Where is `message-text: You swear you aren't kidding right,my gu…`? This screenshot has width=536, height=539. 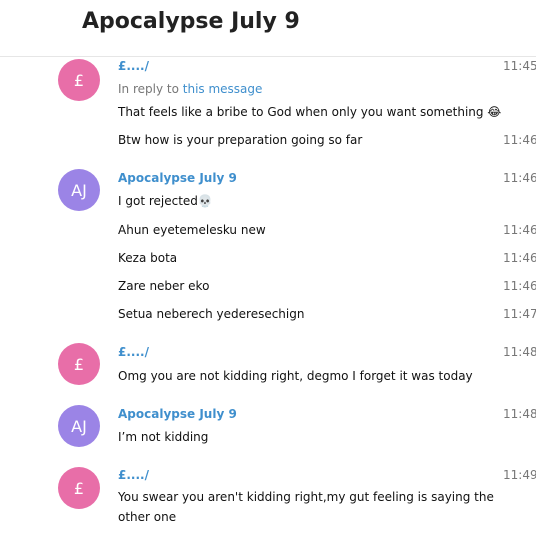 message-text: You swear you aren't kidding right,my gu… is located at coordinates (306, 507).